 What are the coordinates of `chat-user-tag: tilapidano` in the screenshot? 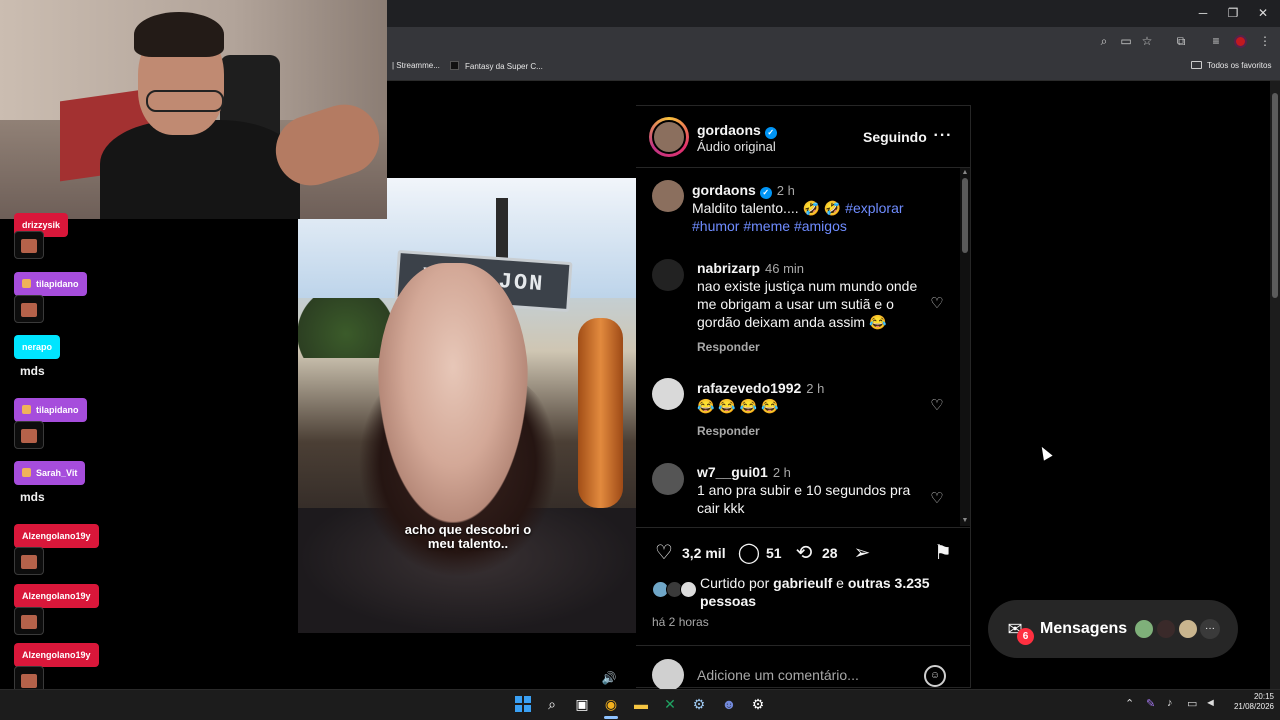 It's located at (50, 284).